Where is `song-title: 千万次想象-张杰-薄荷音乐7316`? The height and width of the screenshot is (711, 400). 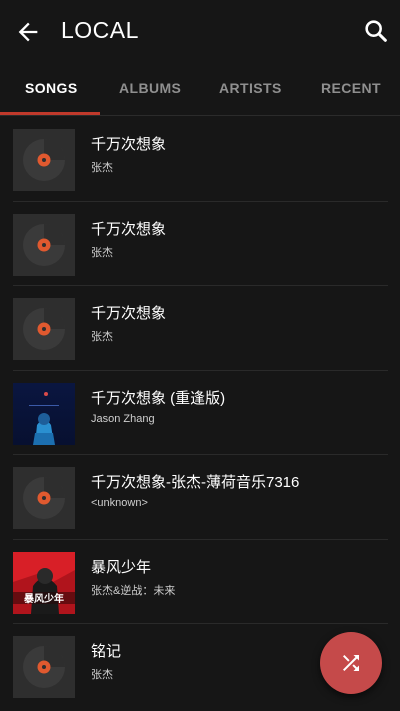
song-title: 千万次想象-张杰-薄荷音乐7316 is located at coordinates (195, 482).